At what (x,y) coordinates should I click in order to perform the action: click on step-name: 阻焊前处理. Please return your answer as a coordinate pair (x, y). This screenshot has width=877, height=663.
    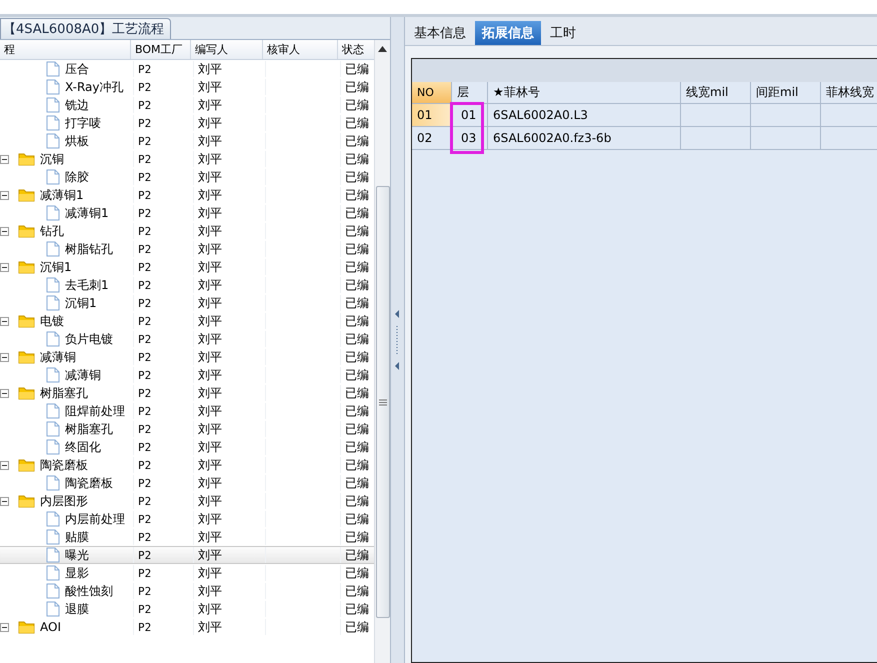
    Looking at the image, I should click on (95, 411).